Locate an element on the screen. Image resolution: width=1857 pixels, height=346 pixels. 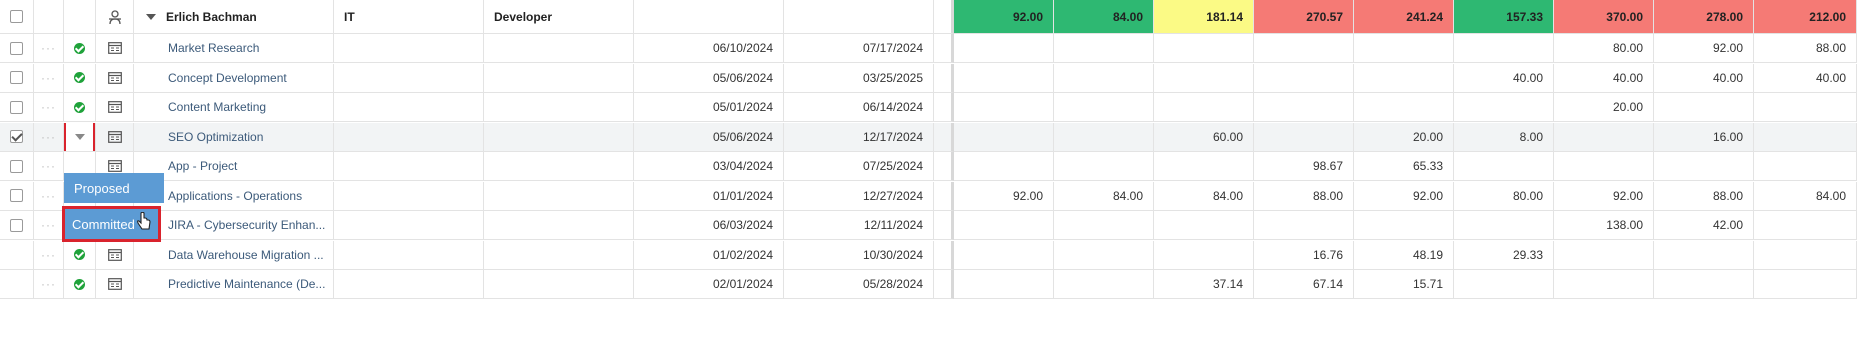
project-name: SEO Optimization is located at coordinates (234, 137).